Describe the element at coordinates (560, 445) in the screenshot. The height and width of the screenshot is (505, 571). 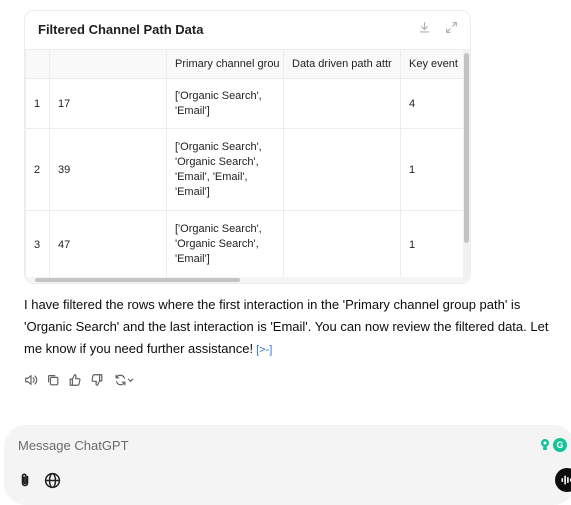
I see `grammarly-badge: G` at that location.